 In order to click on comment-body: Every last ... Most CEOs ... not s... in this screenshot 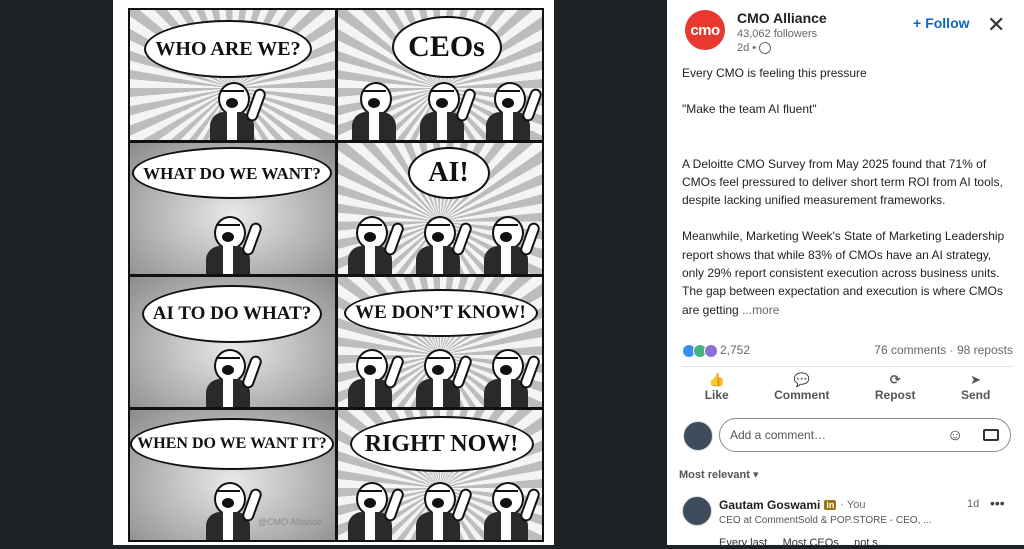, I will do `click(803, 543)`.